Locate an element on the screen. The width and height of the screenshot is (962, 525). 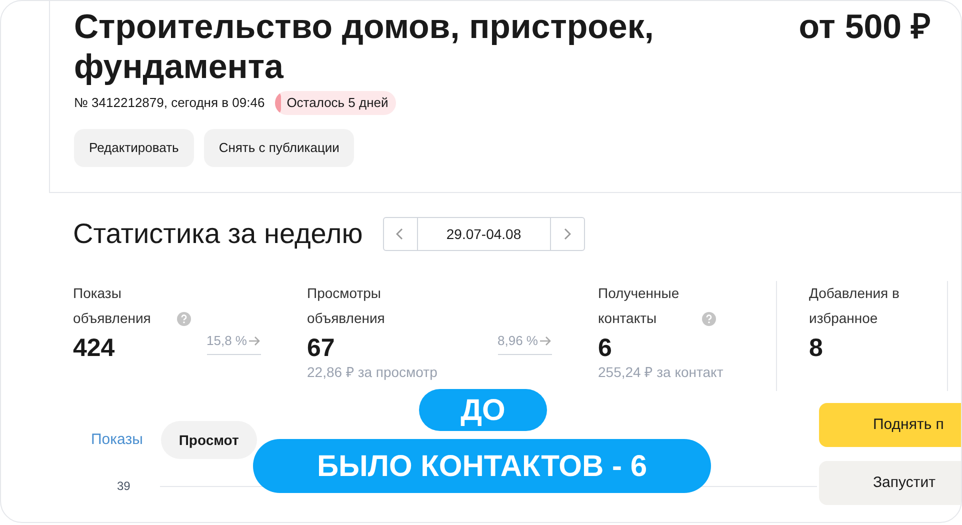
metric-note: 22,86 ₽ за просмотр is located at coordinates (372, 372).